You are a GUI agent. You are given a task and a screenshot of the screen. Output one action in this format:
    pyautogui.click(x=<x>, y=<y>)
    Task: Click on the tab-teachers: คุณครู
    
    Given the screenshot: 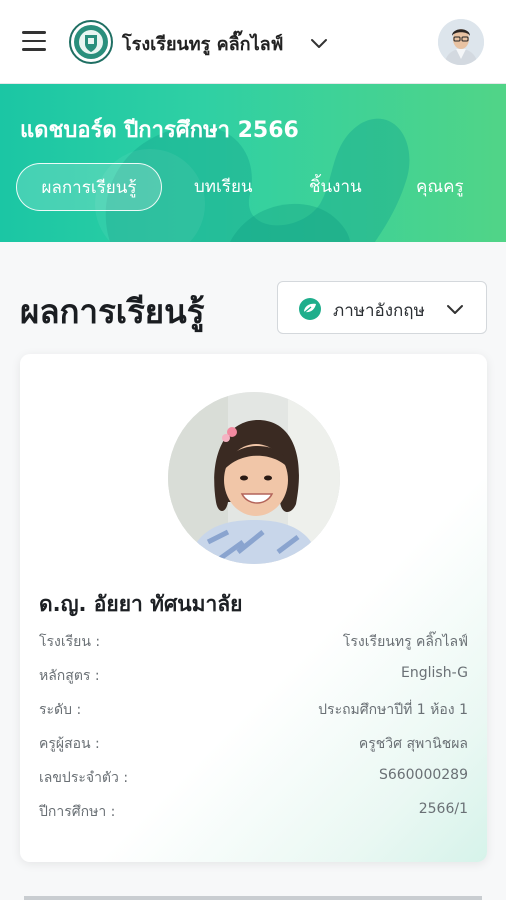 What is the action you would take?
    pyautogui.click(x=440, y=187)
    